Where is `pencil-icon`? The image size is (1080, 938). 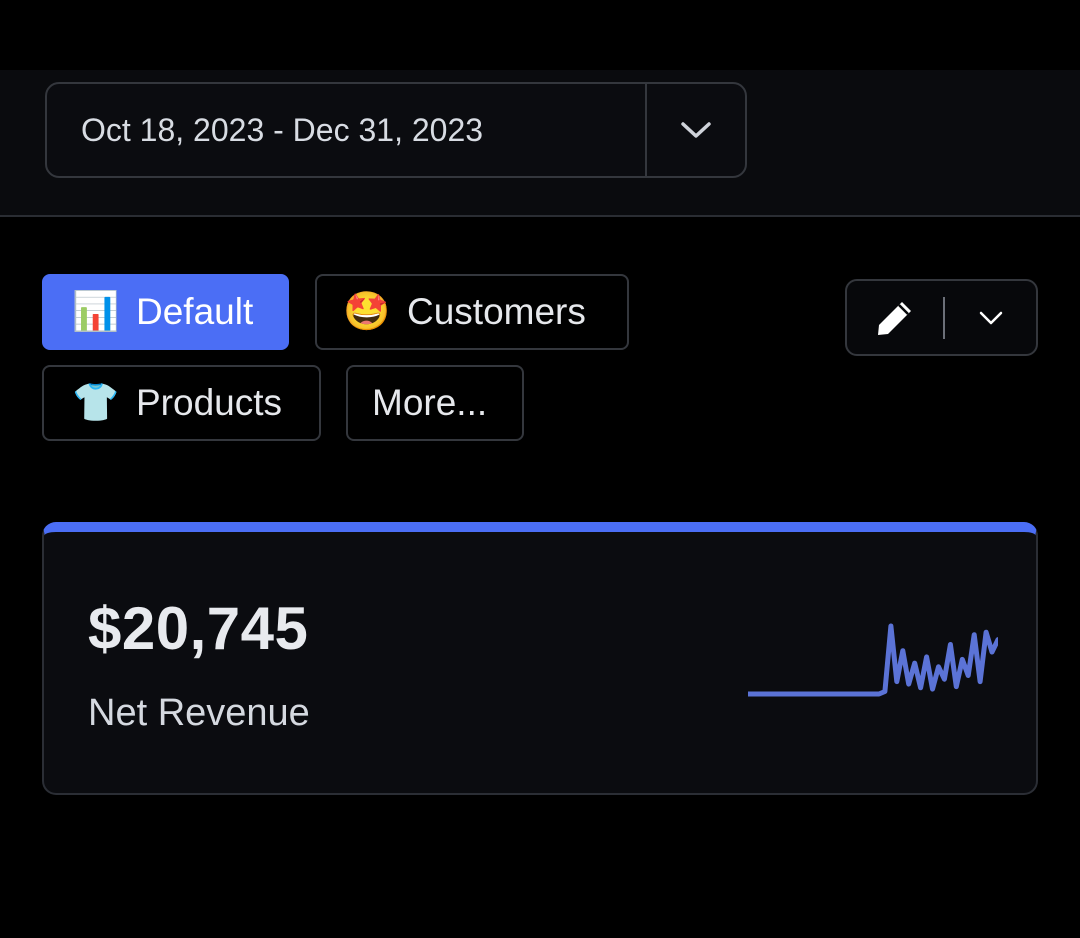 pencil-icon is located at coordinates (894, 318).